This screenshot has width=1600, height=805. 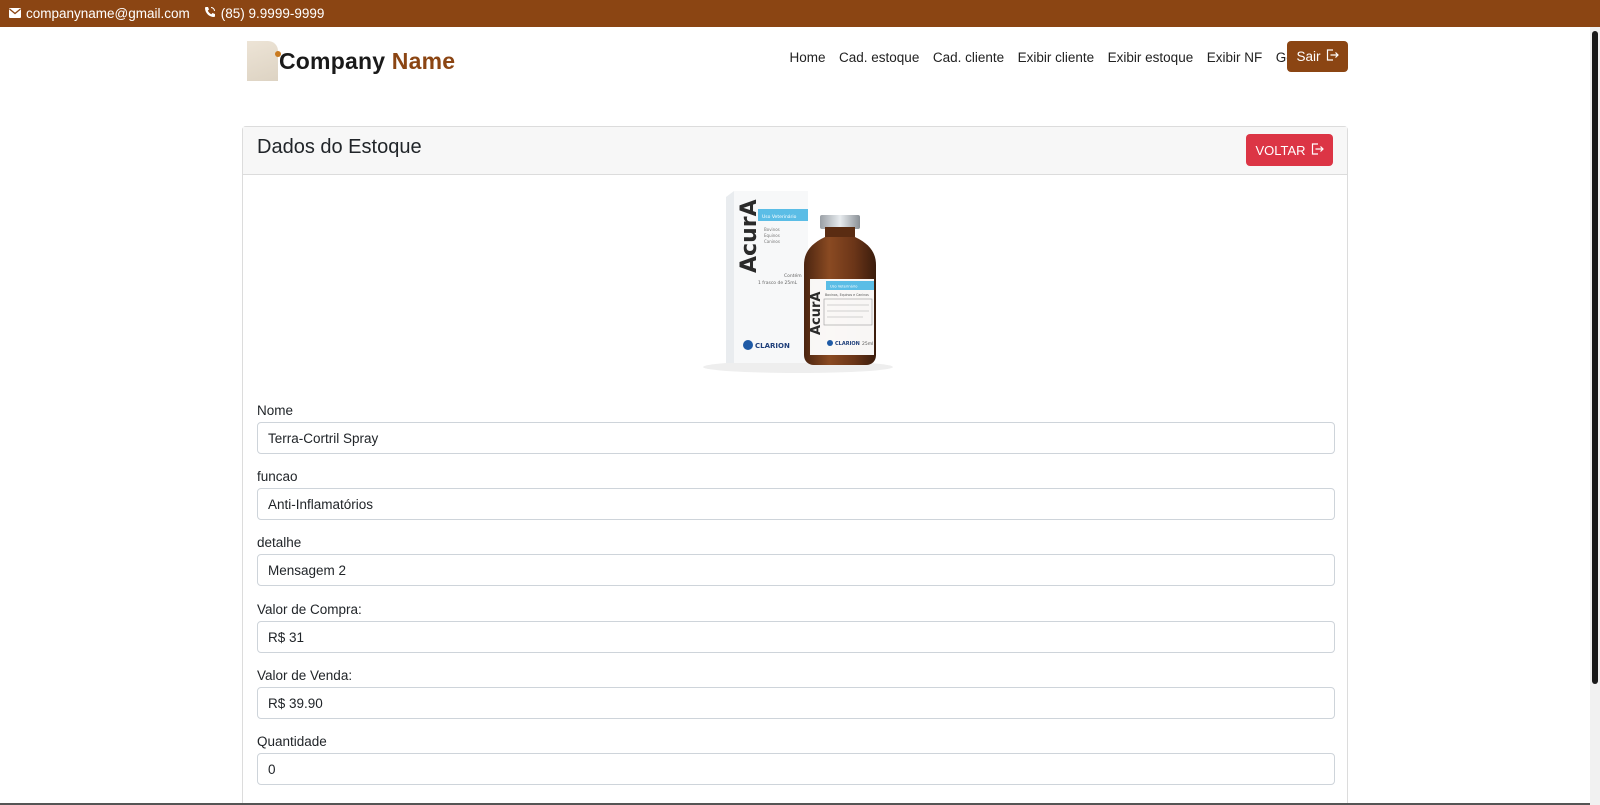 I want to click on funcao-label: funcao, so click(x=277, y=476).